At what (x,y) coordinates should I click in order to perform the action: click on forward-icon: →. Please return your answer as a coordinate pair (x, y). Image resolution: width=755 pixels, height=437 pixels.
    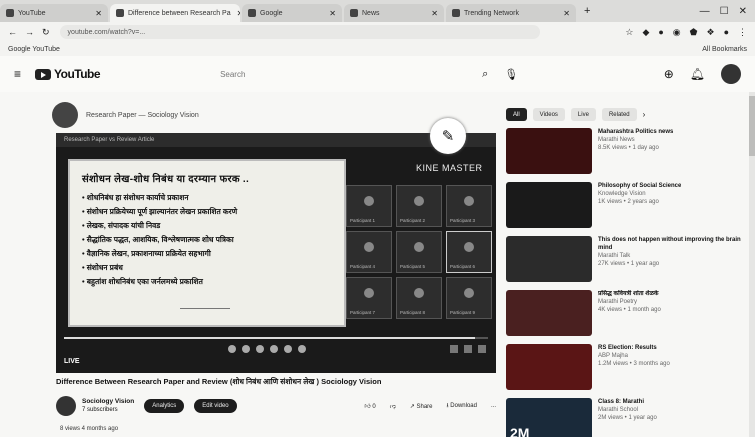
    Looking at the image, I should click on (29, 32).